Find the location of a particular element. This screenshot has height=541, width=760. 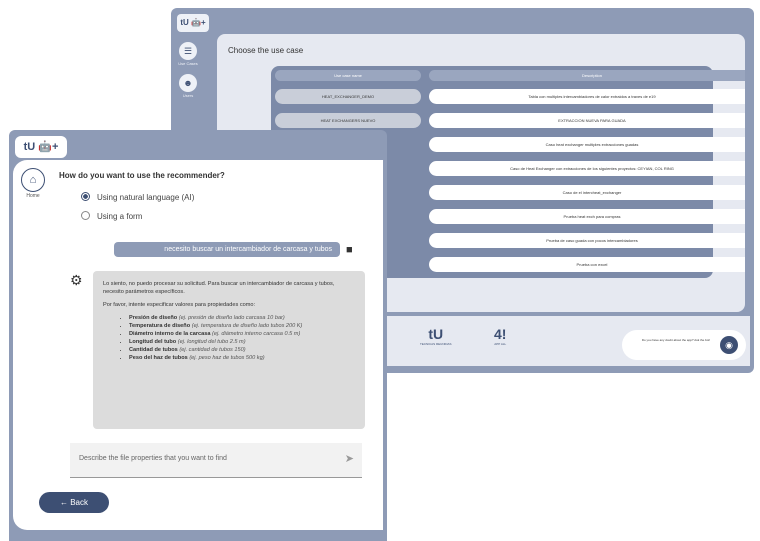

property-name: Cantidad de tubos is located at coordinates (153, 350).